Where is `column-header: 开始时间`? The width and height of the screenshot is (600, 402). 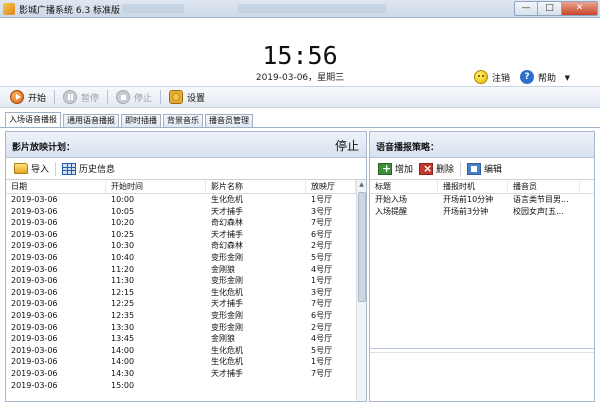 column-header: 开始时间 is located at coordinates (156, 186).